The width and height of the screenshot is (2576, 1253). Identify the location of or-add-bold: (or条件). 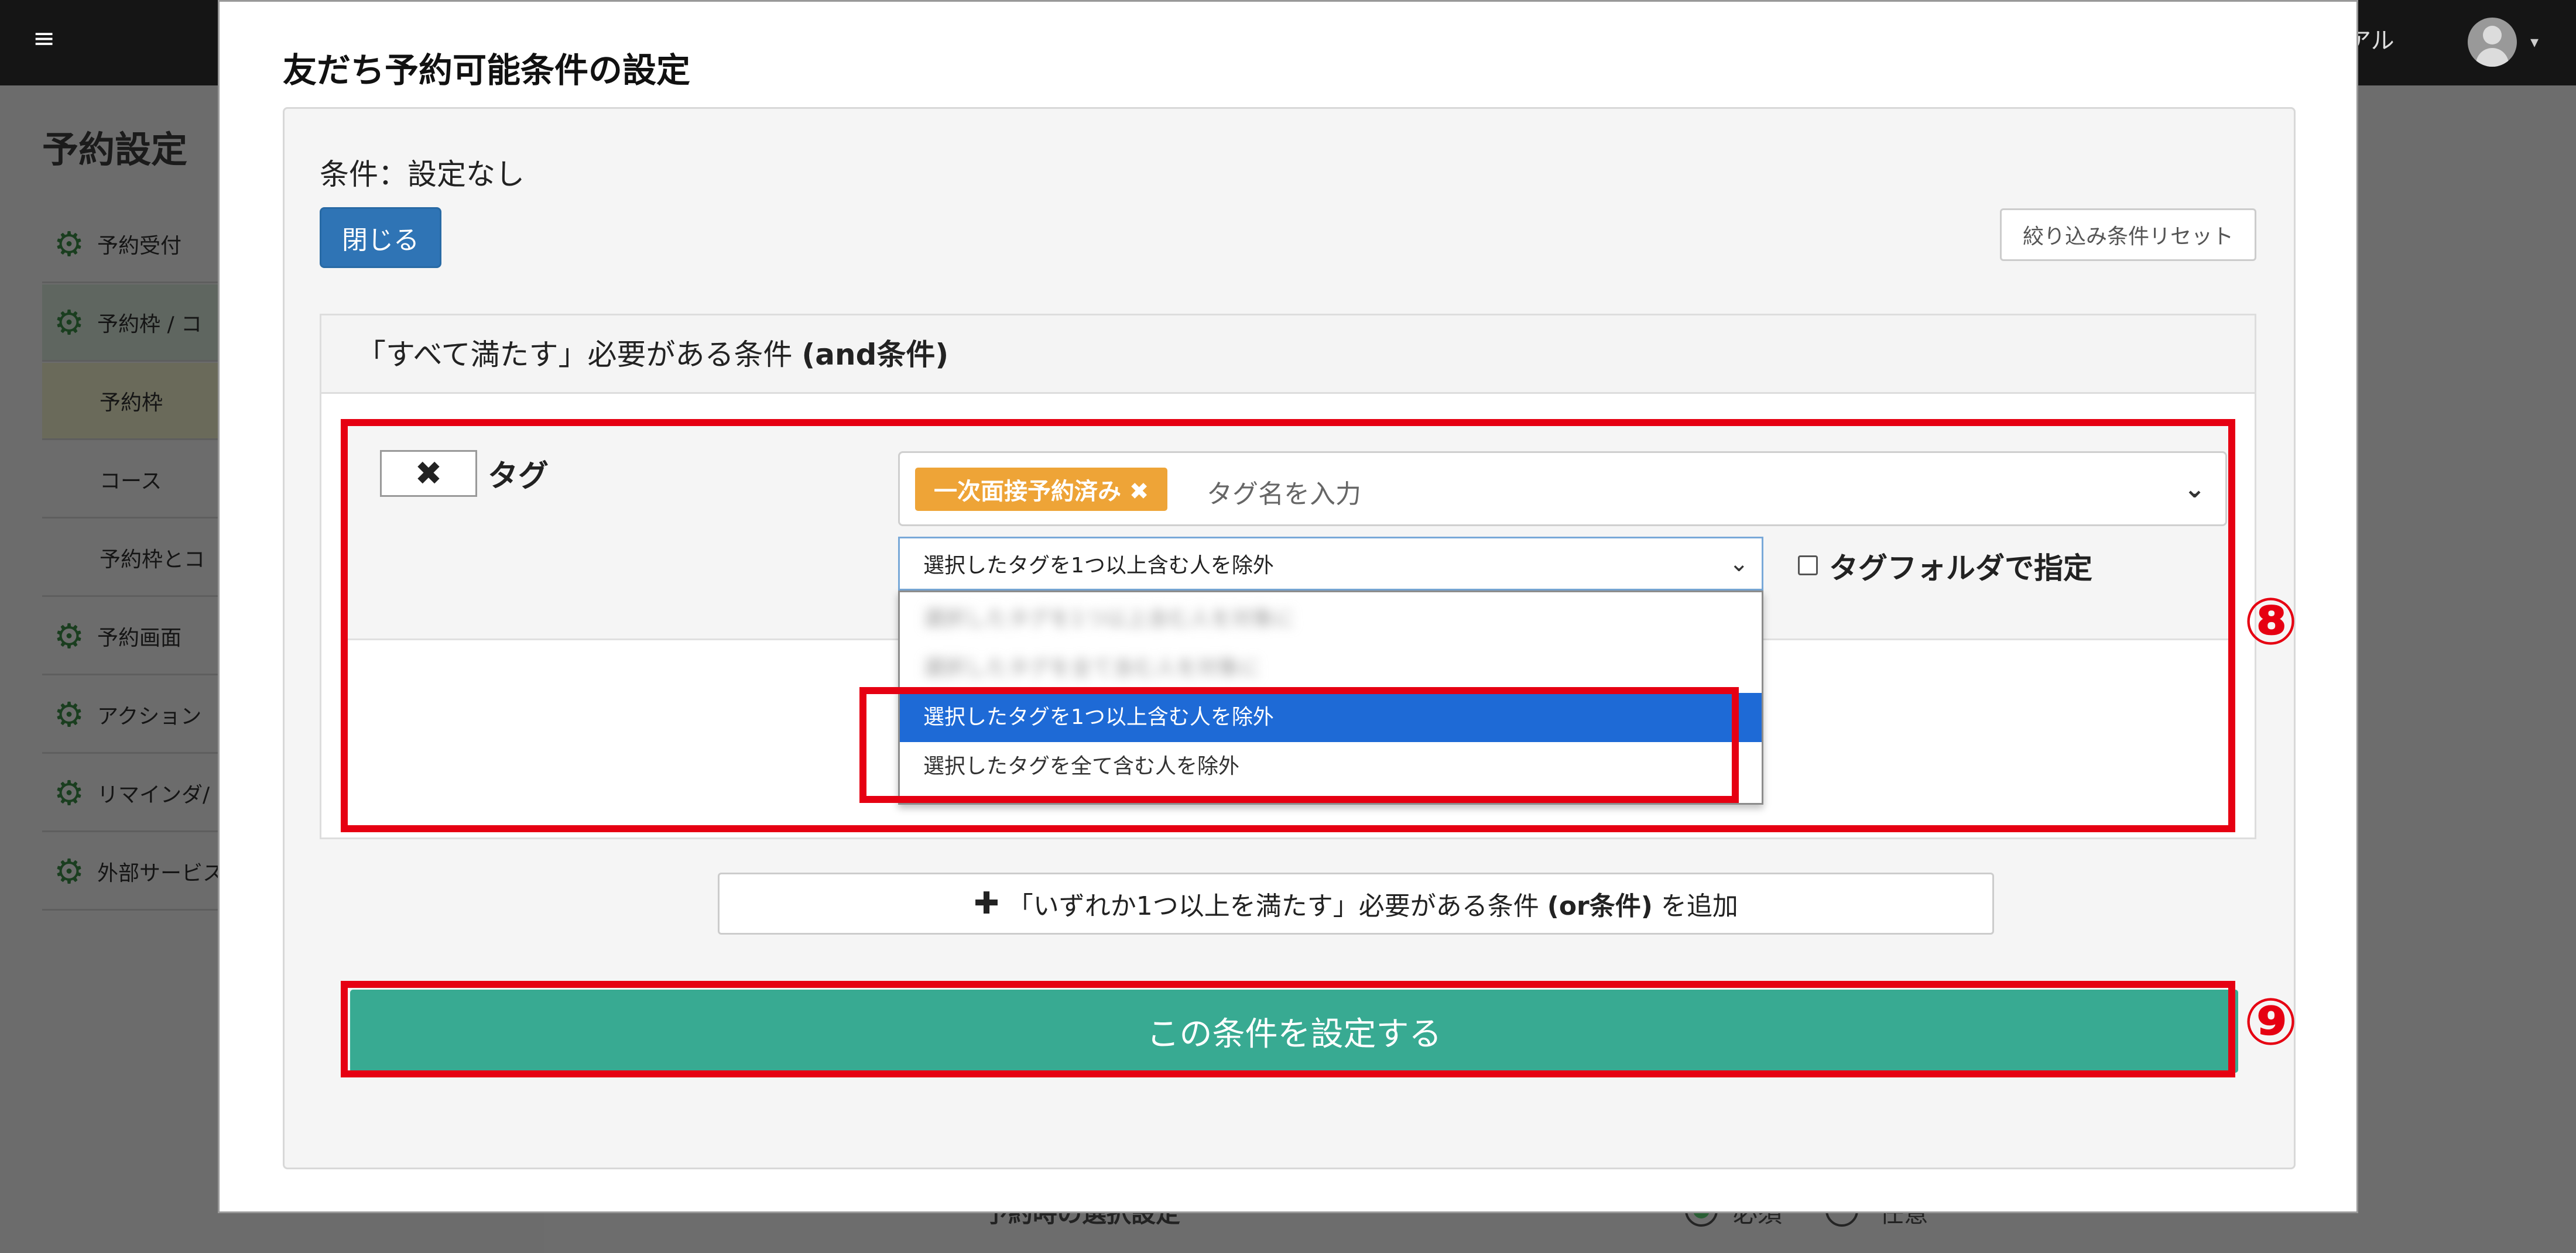
(1600, 906).